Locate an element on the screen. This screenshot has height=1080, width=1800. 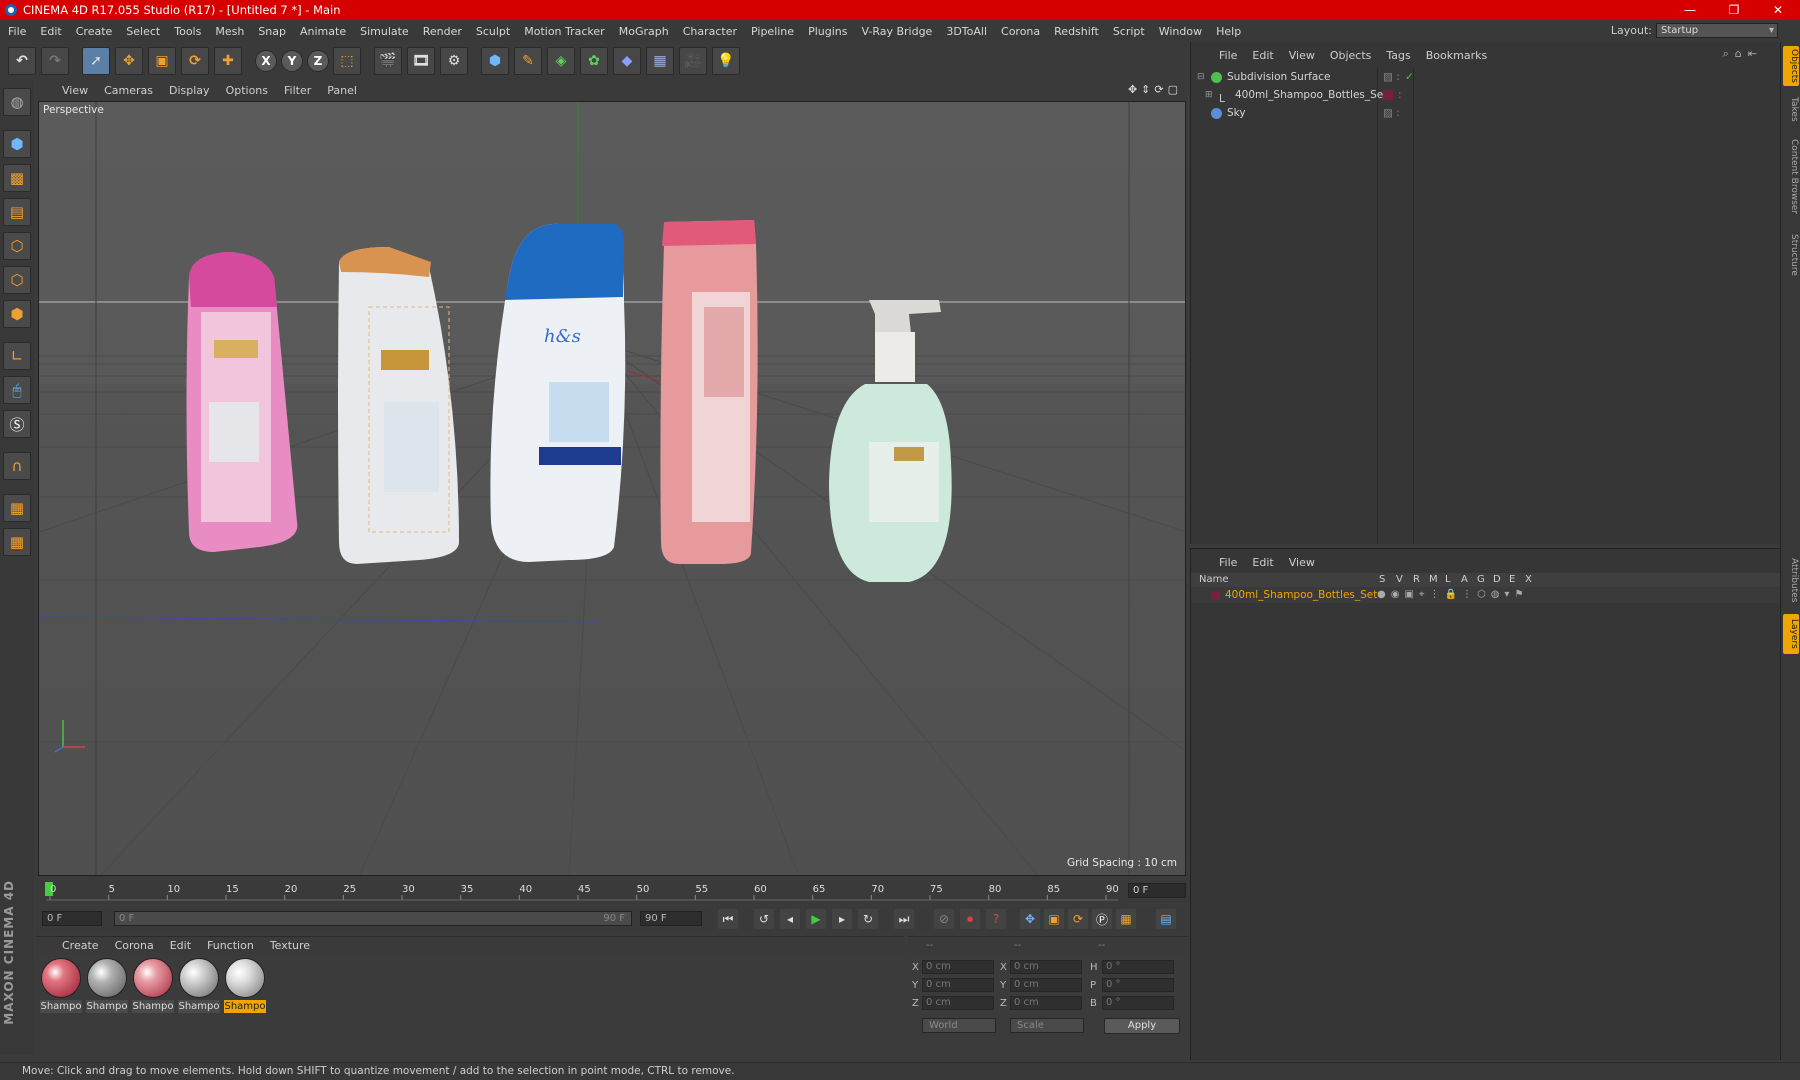
pos-x-field: 0 cm is located at coordinates (958, 967).